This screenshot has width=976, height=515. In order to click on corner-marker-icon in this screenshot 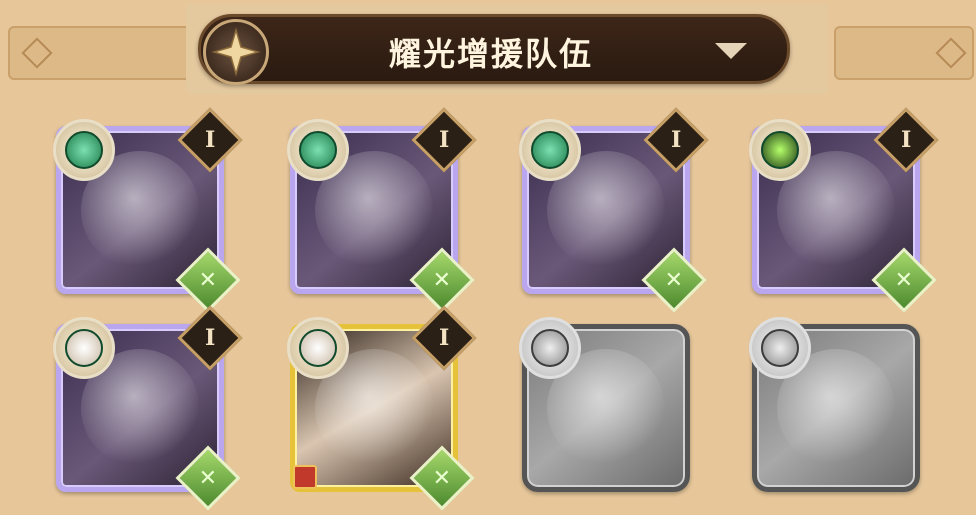, I will do `click(305, 477)`.